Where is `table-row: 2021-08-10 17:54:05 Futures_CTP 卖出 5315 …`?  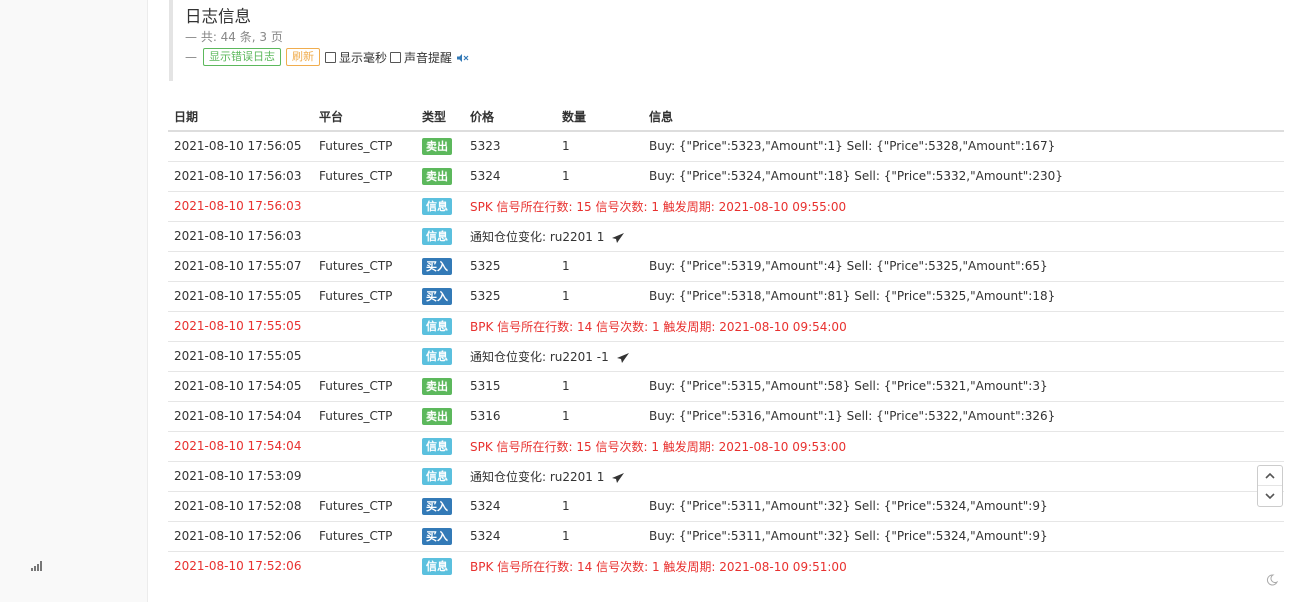 table-row: 2021-08-10 17:54:05 Futures_CTP 卖出 5315 … is located at coordinates (726, 385).